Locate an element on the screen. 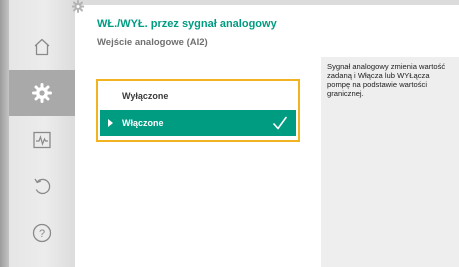 This screenshot has width=459, height=267. gear-icon is located at coordinates (42, 93).